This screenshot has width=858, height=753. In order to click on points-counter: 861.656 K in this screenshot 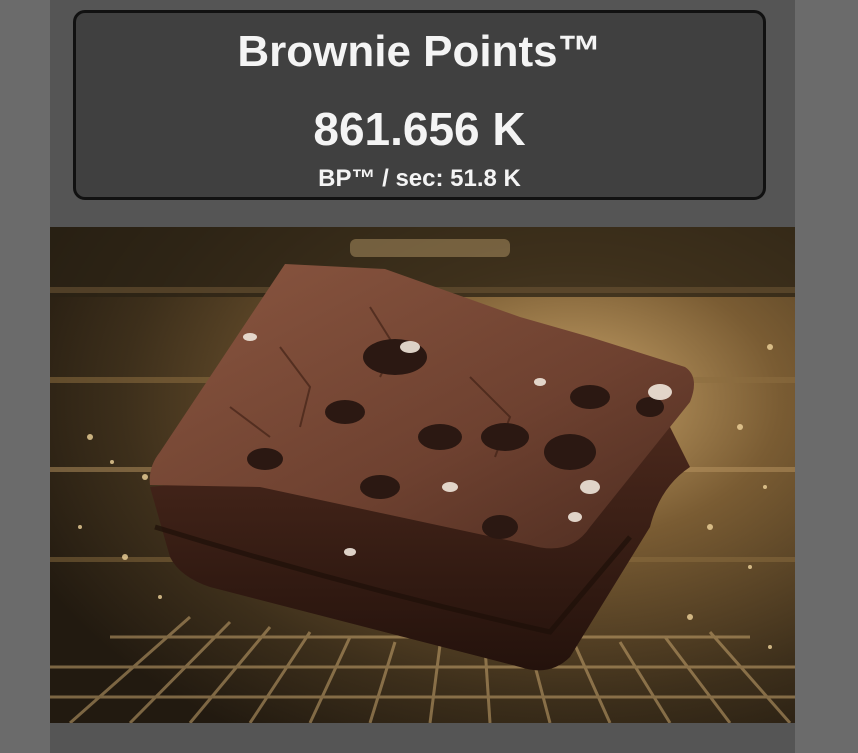, I will do `click(419, 129)`.